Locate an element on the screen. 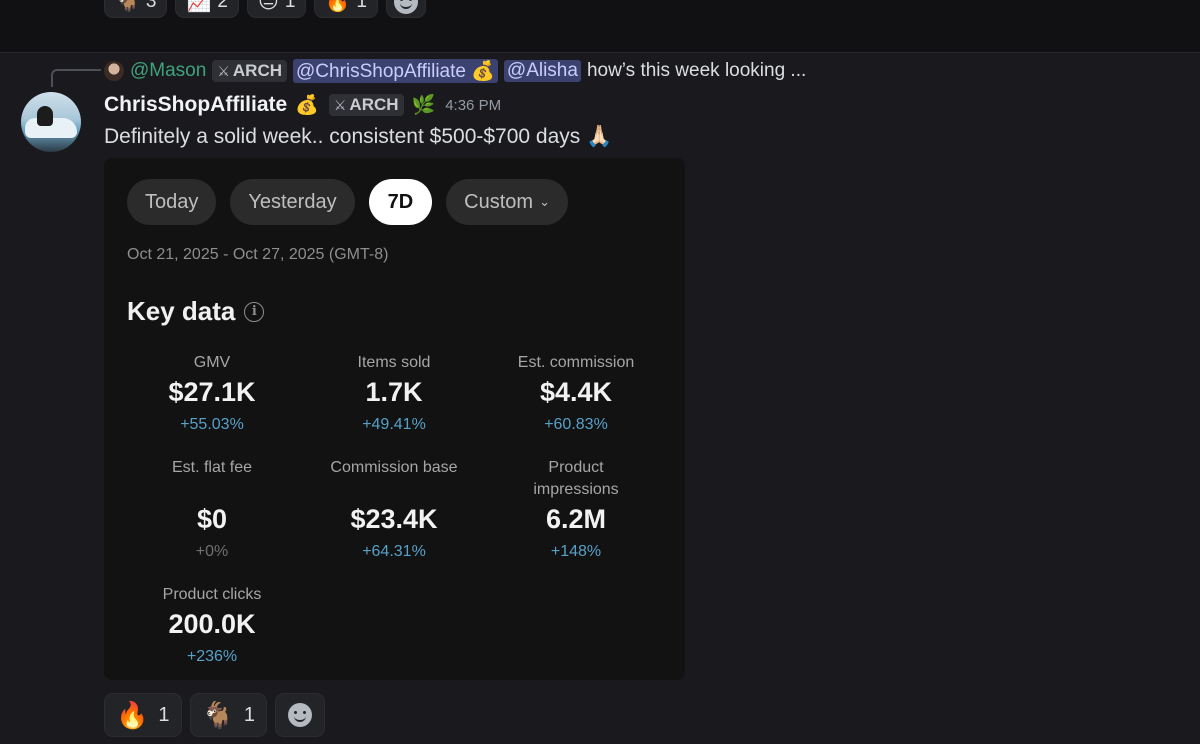 The height and width of the screenshot is (744, 1200). date-range: Oct 21, 2025 - Oct 27, 2025 (GMT-8) is located at coordinates (258, 254).